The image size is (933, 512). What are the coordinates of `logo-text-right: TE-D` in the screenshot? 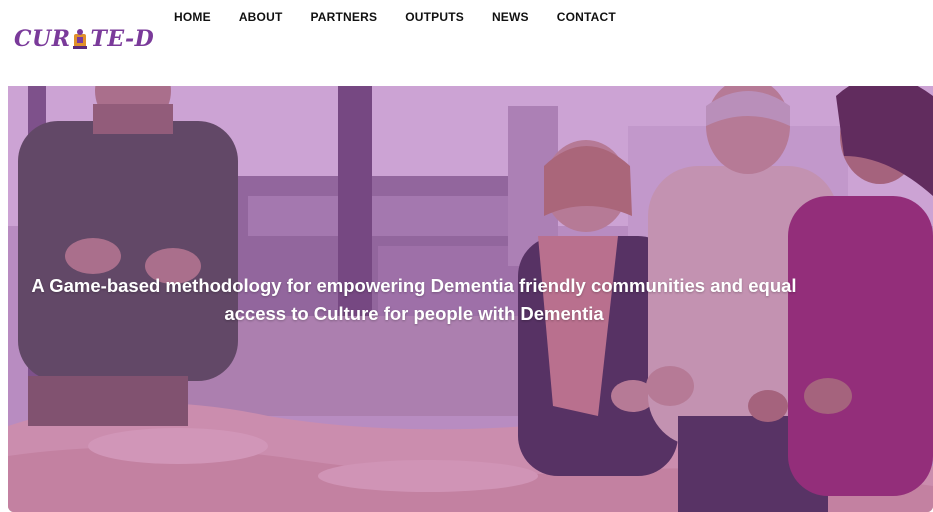 It's located at (122, 39).